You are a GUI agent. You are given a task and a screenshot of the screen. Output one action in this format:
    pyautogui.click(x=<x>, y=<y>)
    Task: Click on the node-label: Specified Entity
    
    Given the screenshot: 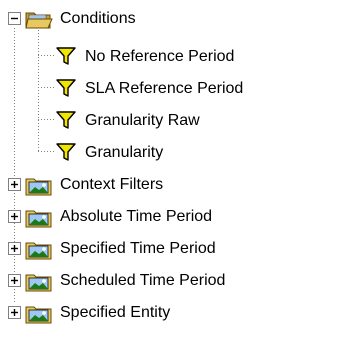 What is the action you would take?
    pyautogui.click(x=115, y=312)
    